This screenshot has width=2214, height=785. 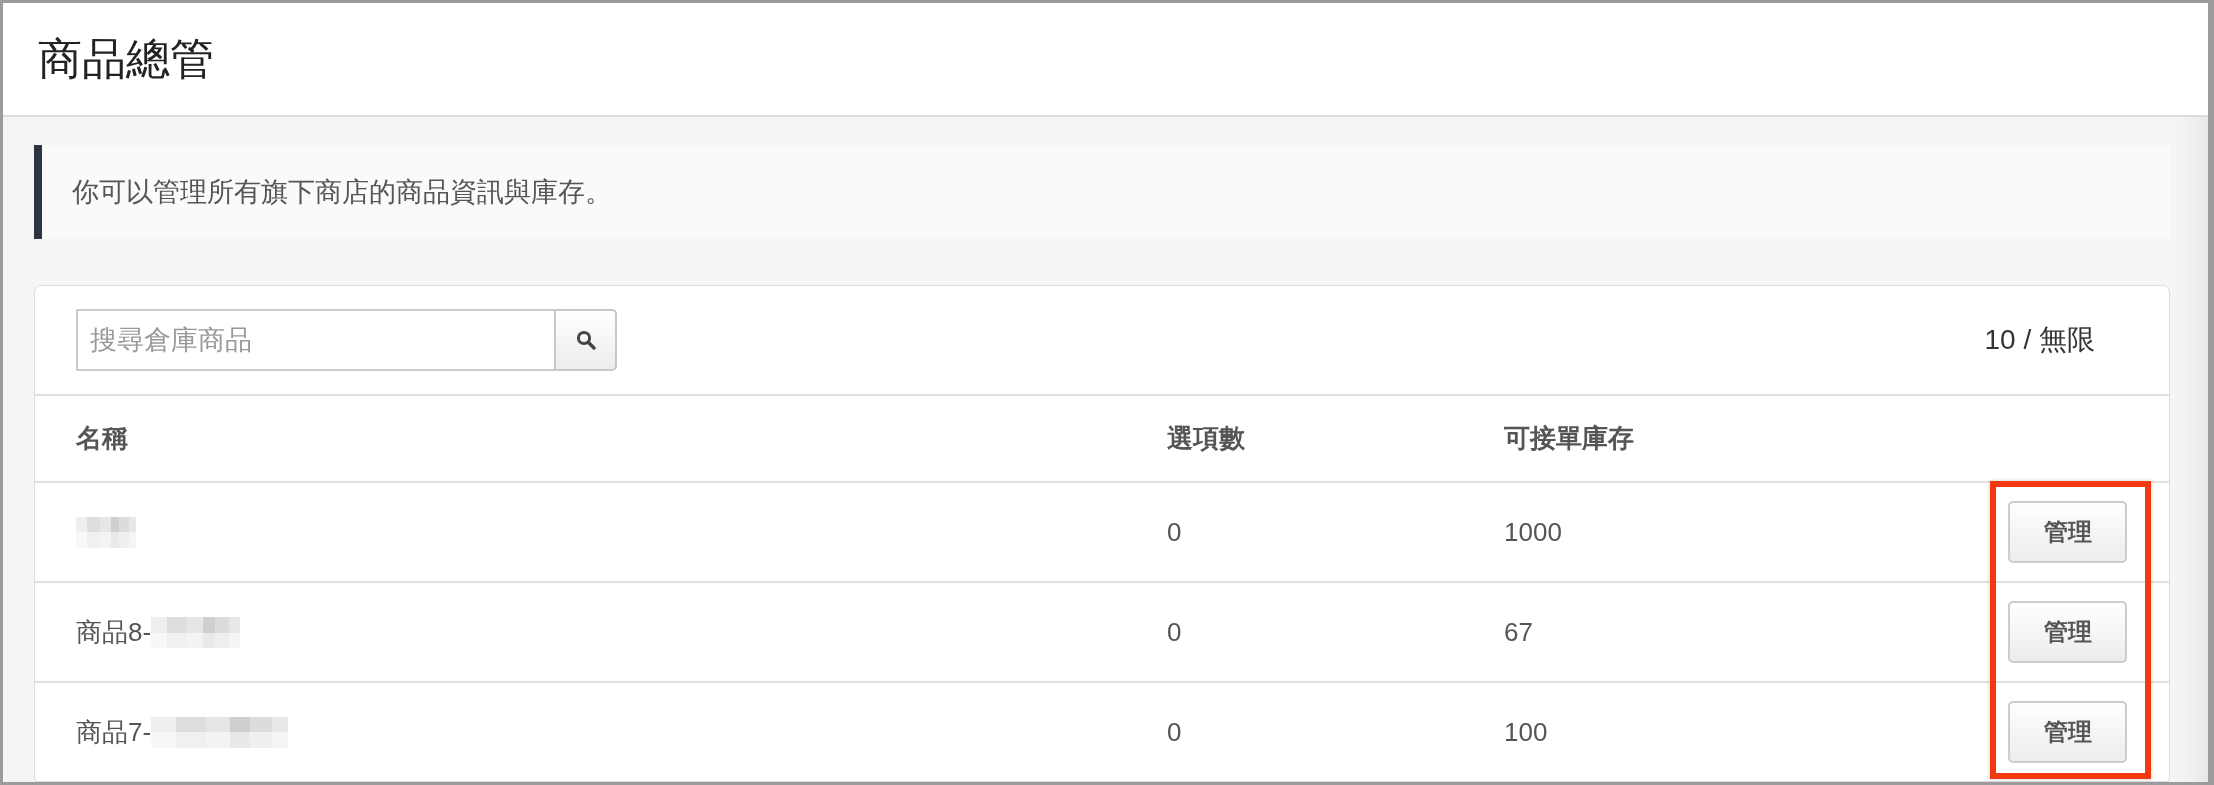 I want to click on search-icon, so click(x=585, y=340).